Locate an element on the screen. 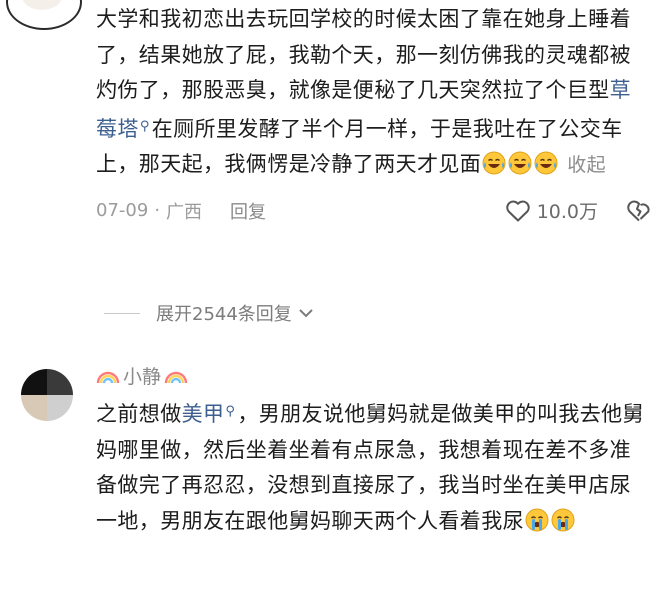 The height and width of the screenshot is (608, 657). collapse-button: 收起 is located at coordinates (586, 165).